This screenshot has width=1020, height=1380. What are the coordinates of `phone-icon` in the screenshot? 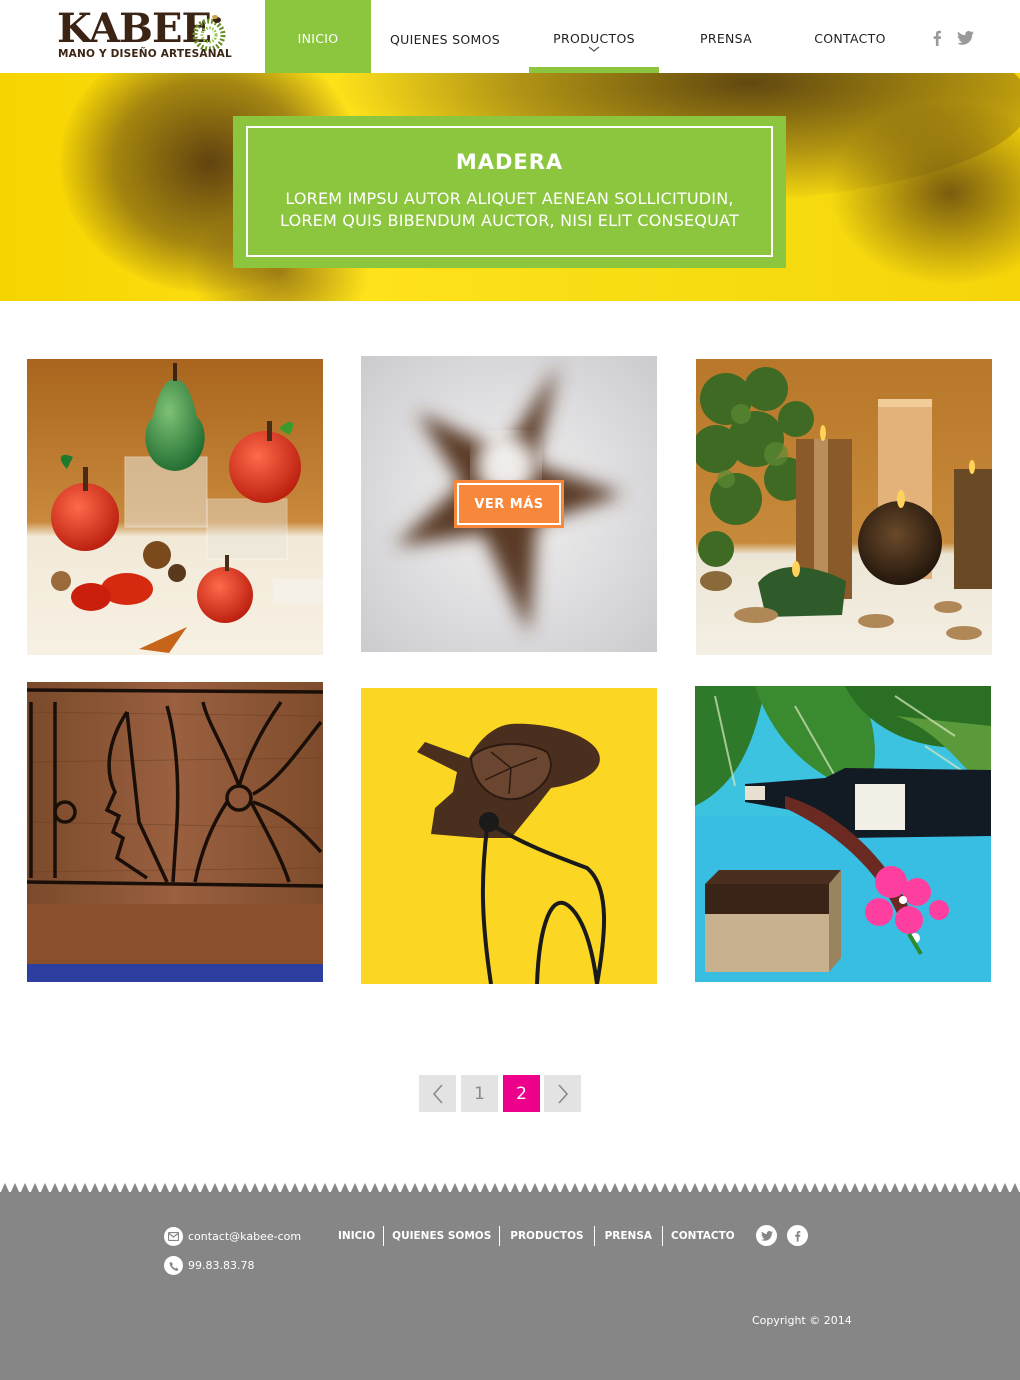 It's located at (173, 1265).